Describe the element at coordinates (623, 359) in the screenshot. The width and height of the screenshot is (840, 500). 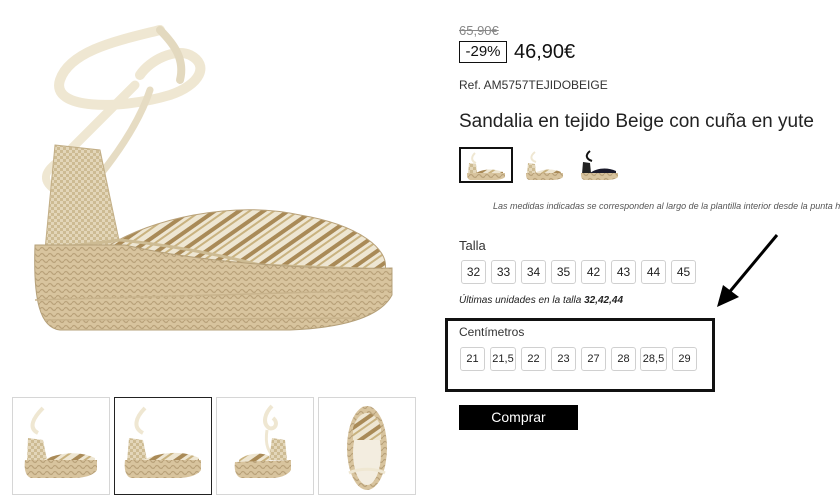
I see `cm-option-28: 28` at that location.